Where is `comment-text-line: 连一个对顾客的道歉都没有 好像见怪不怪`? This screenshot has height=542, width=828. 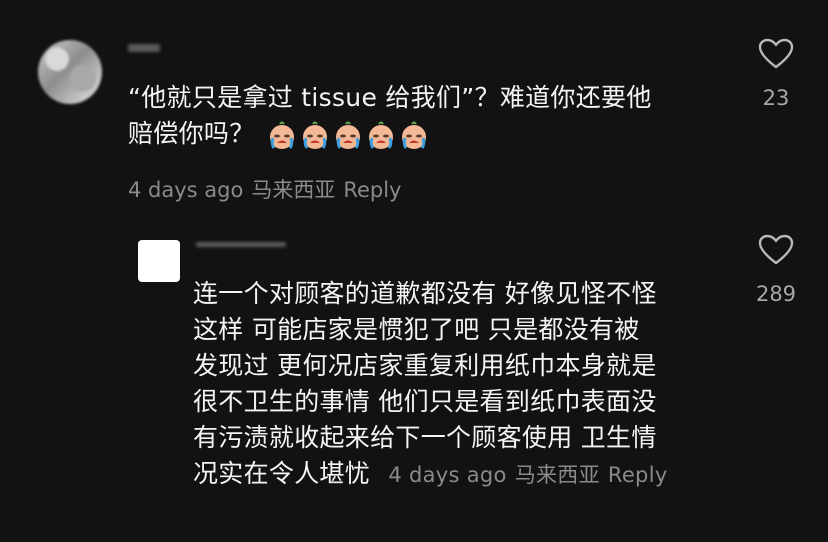
comment-text-line: 连一个对顾客的道歉都没有 好像见怪不怪 is located at coordinates (425, 293).